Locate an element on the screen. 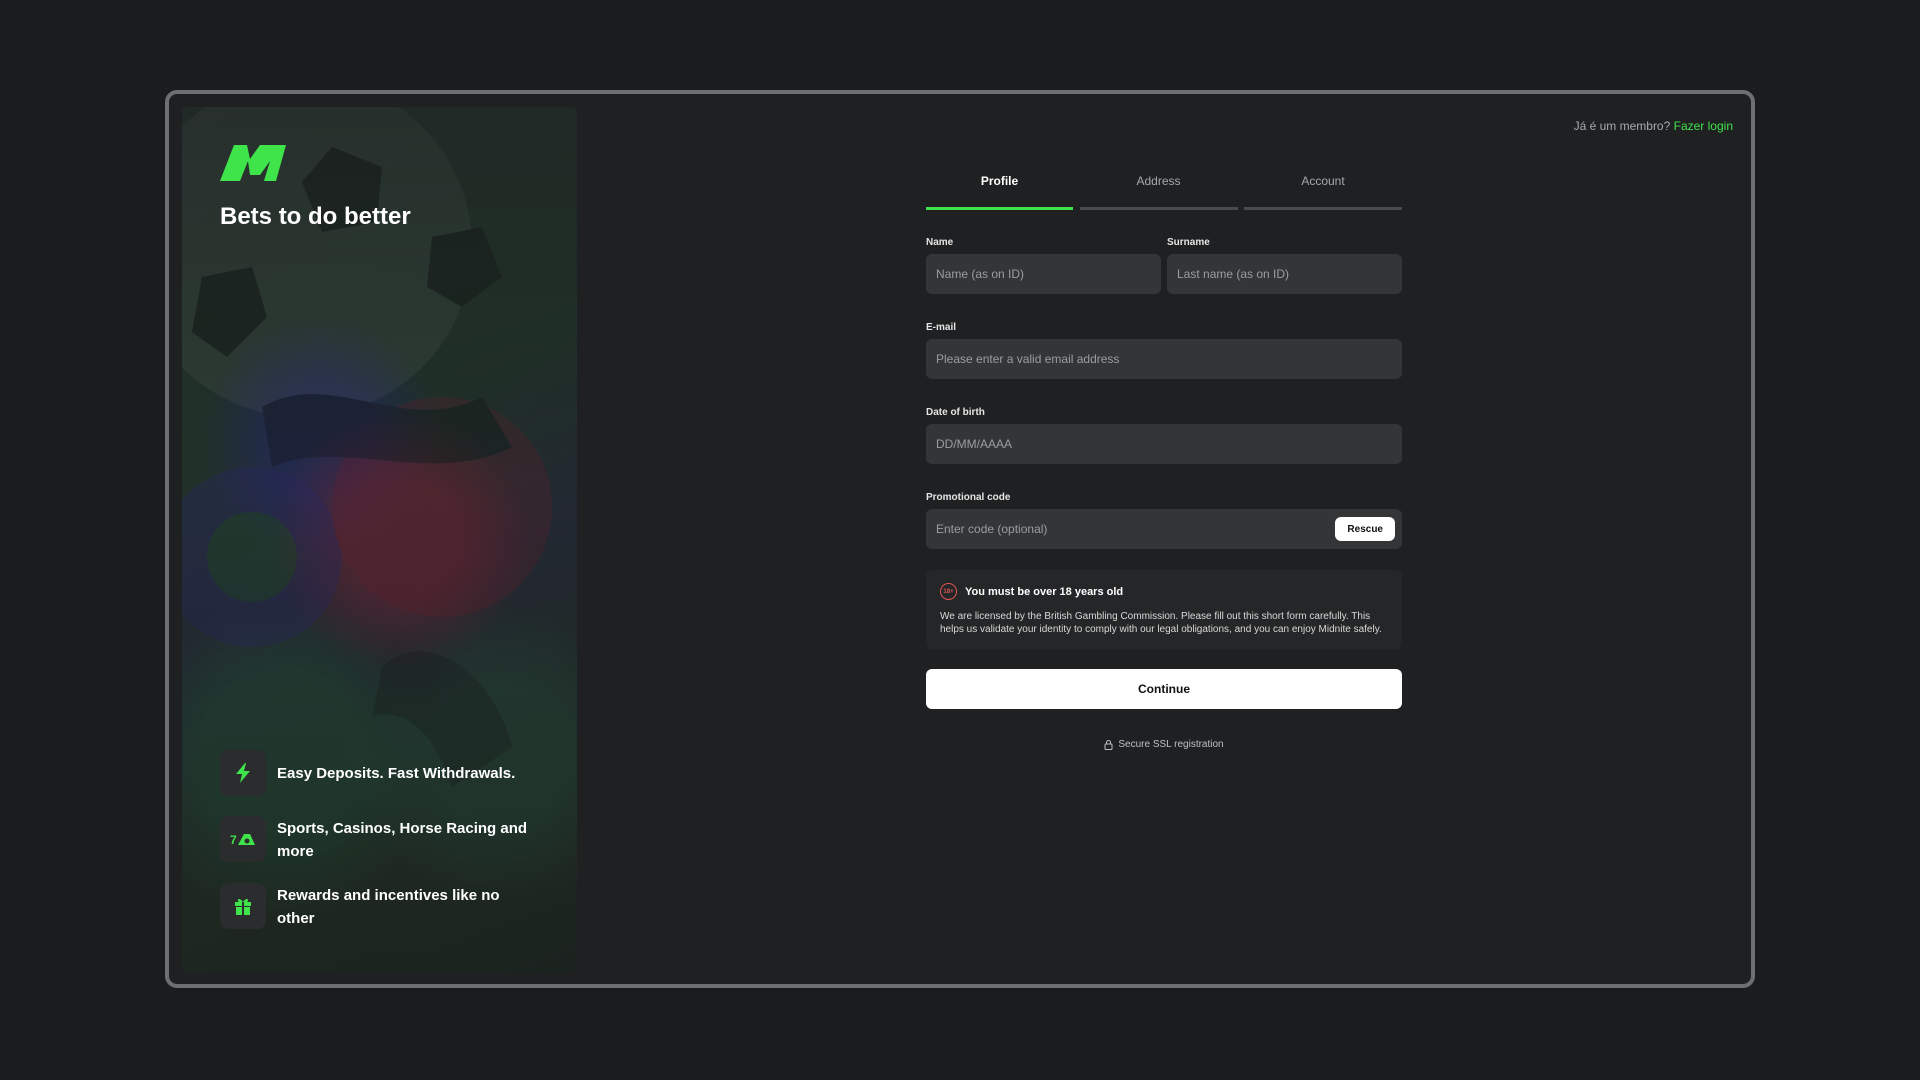  ssl-note: Secure SSL registration is located at coordinates (1164, 744).